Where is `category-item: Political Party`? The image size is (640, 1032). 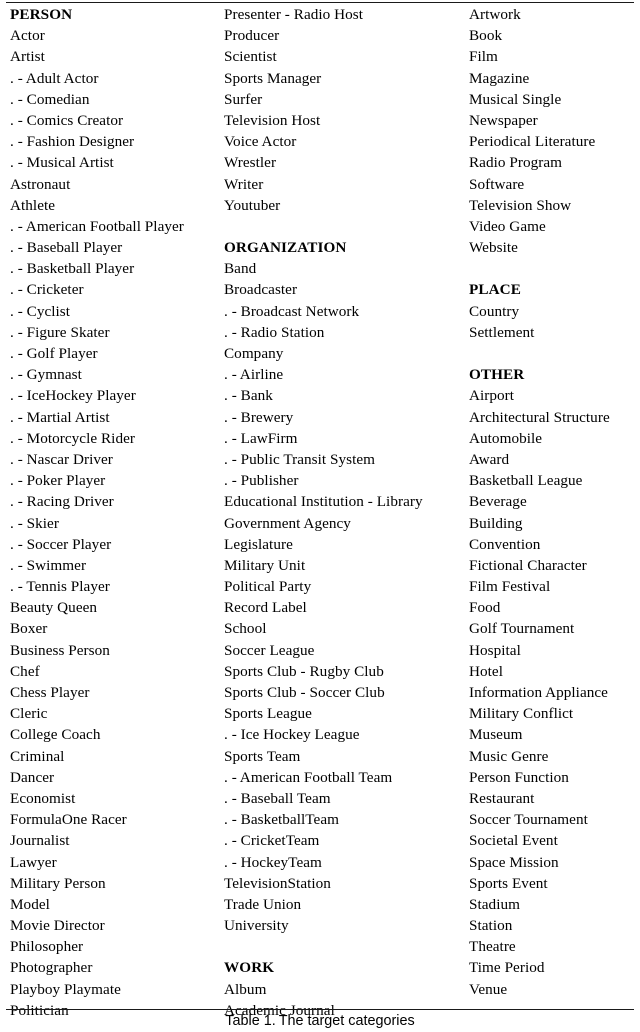 category-item: Political Party is located at coordinates (268, 587).